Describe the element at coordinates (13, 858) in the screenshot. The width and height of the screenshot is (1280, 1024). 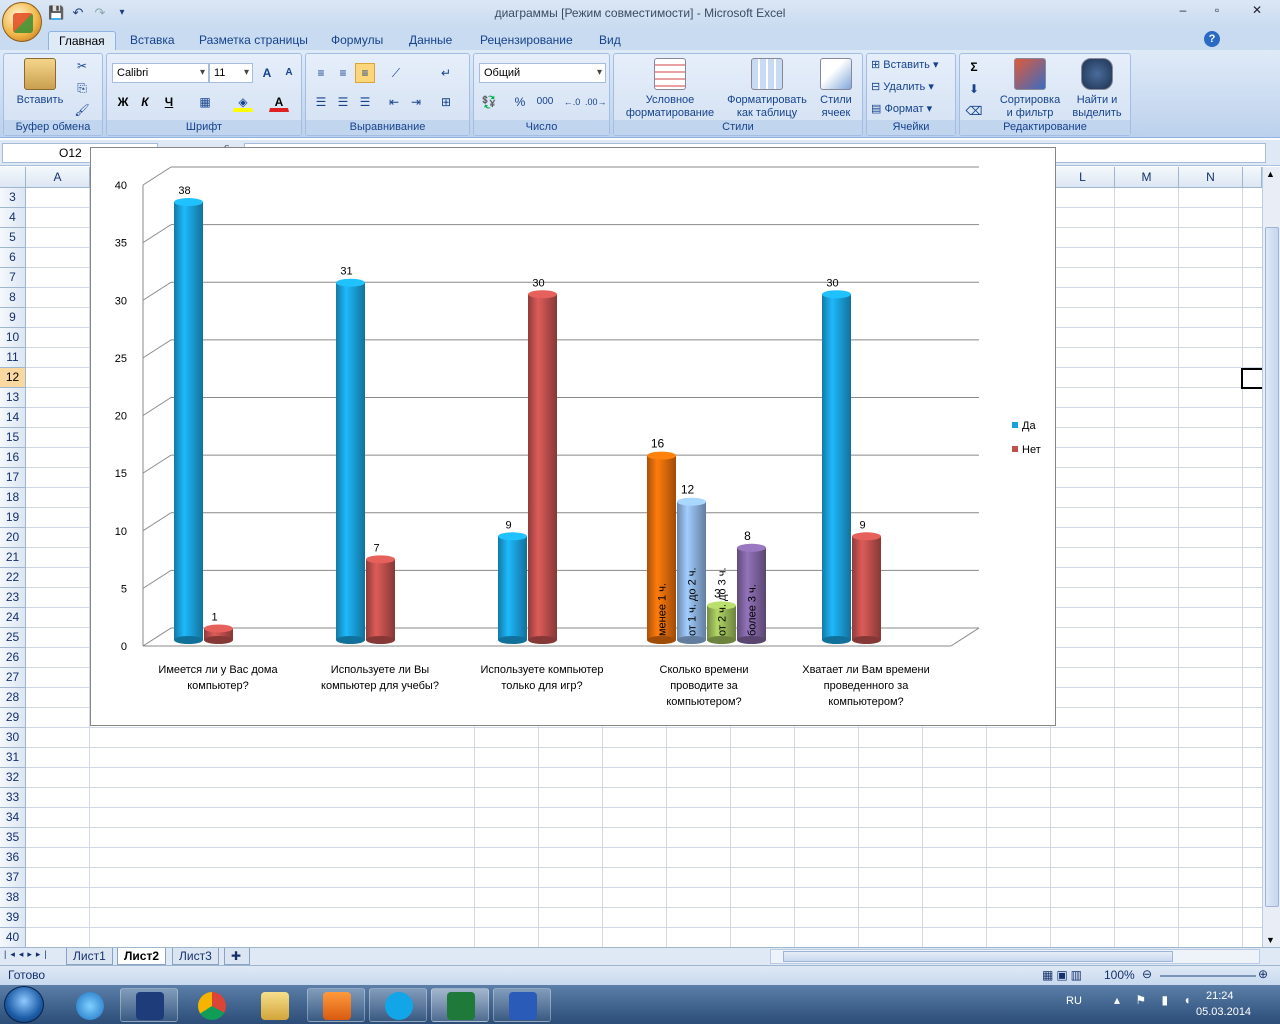
I see `row-header-36: 36` at that location.